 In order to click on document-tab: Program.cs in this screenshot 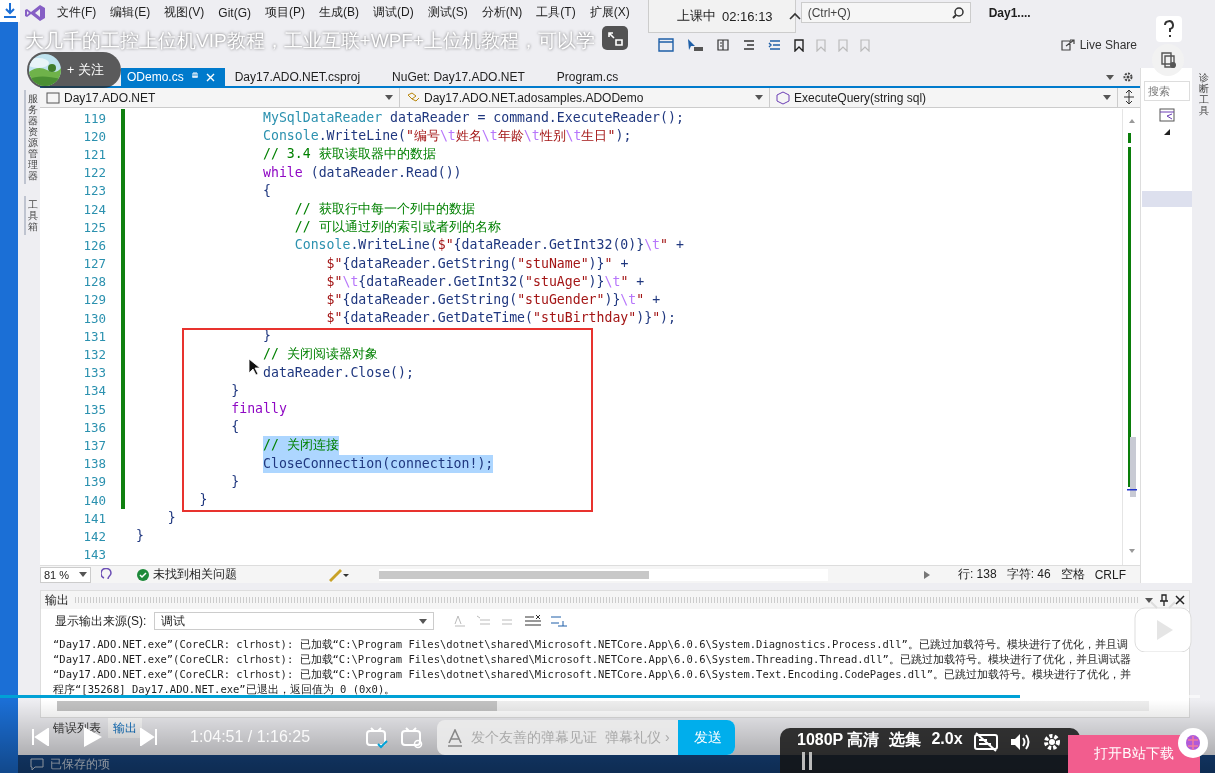, I will do `click(593, 77)`.